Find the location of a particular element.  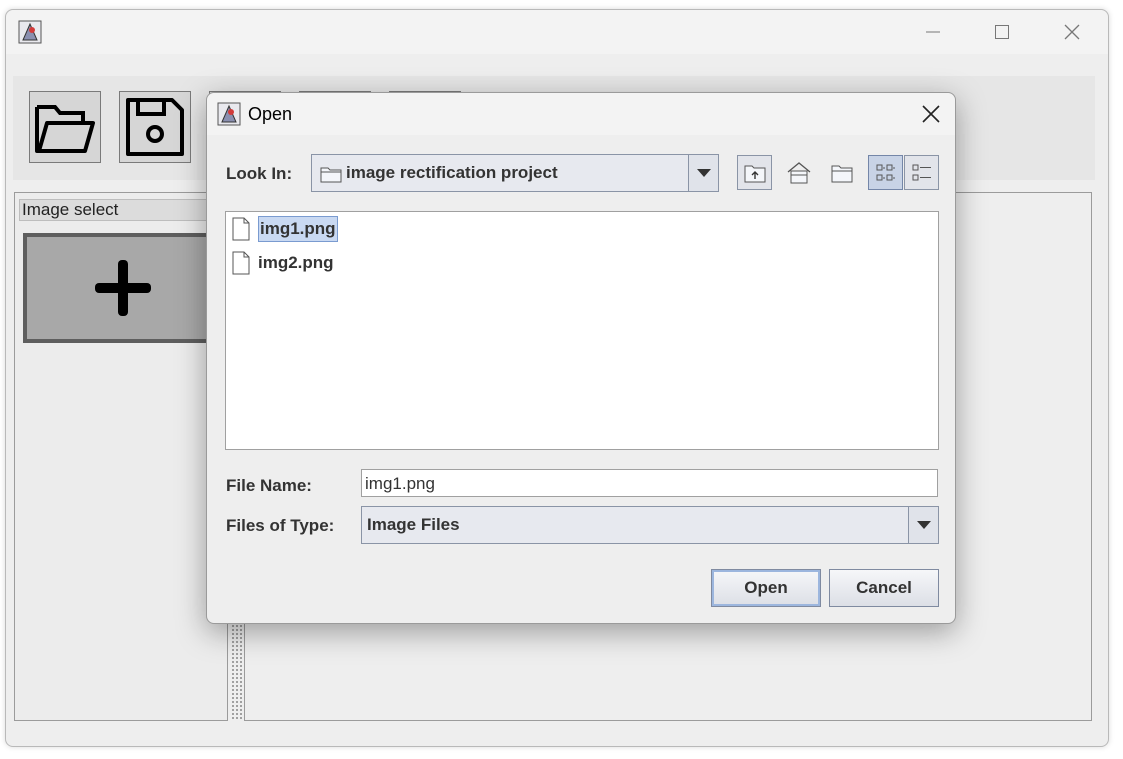

files-of-type-value: Image Files is located at coordinates (413, 524).